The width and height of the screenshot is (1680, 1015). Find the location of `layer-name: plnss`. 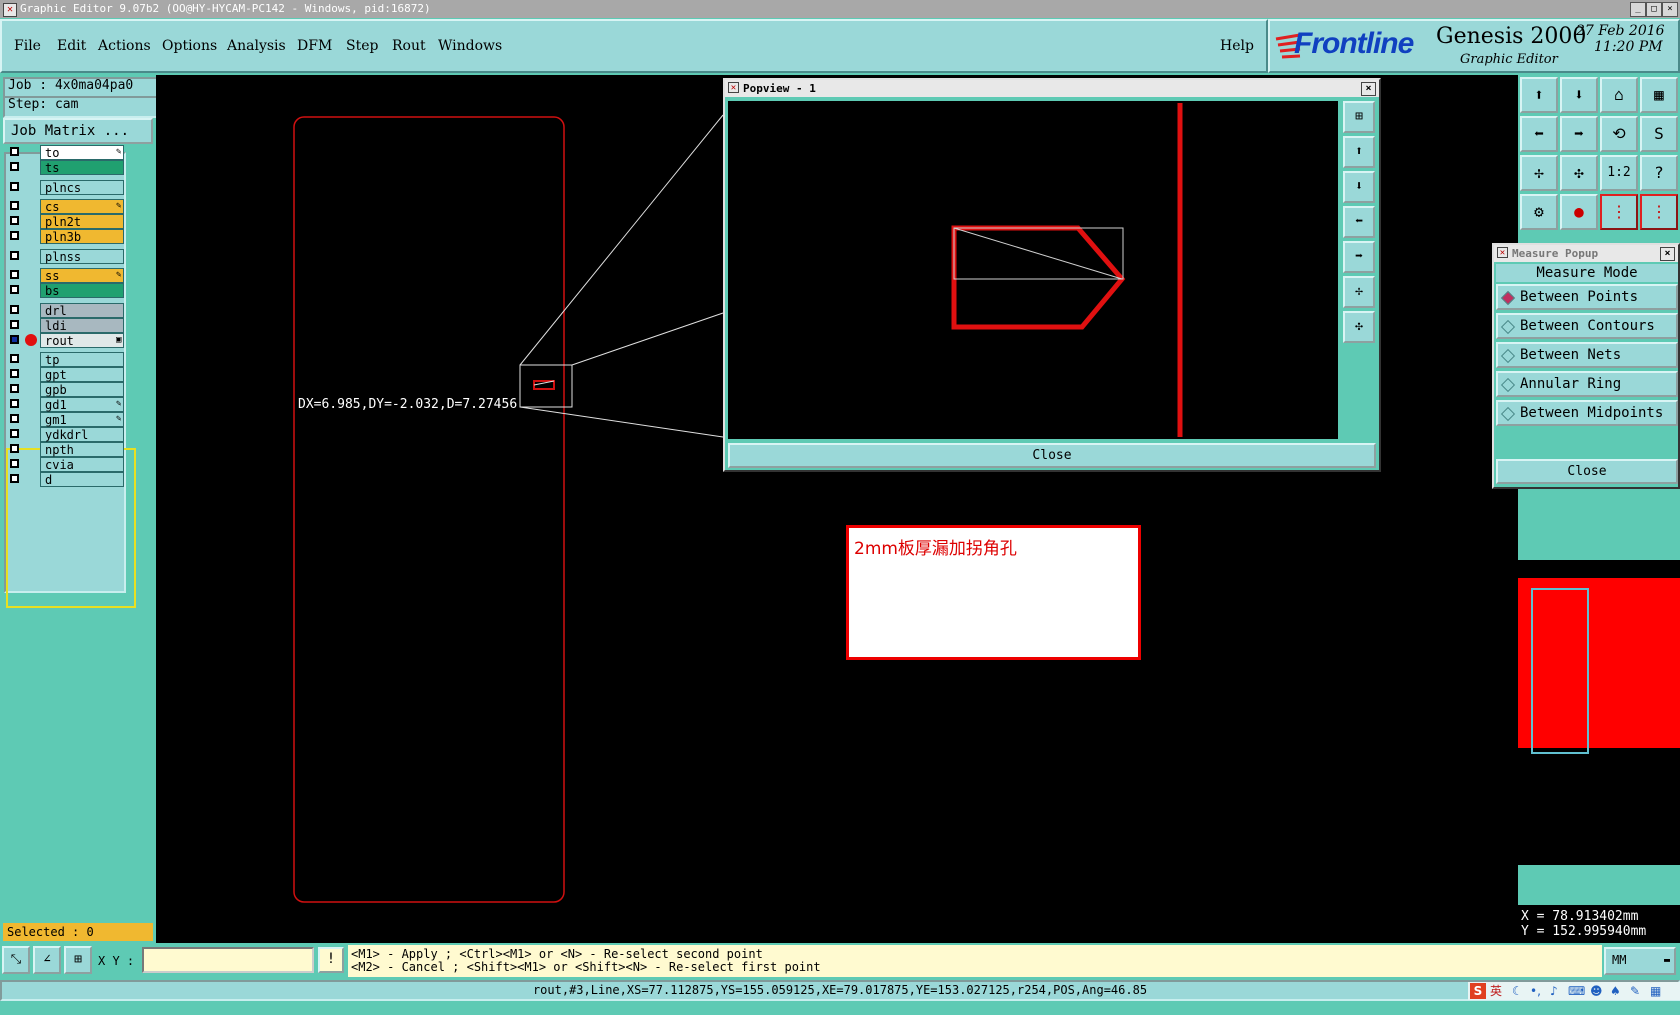

layer-name: plnss is located at coordinates (82, 256).